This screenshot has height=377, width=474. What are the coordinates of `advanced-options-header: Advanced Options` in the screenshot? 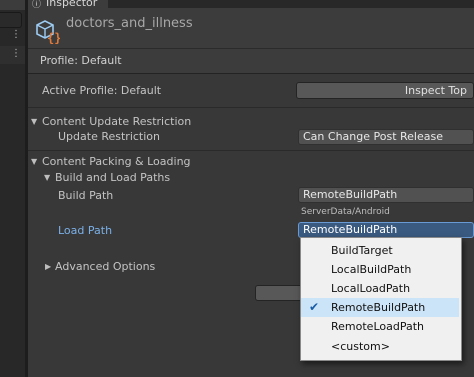 It's located at (105, 266).